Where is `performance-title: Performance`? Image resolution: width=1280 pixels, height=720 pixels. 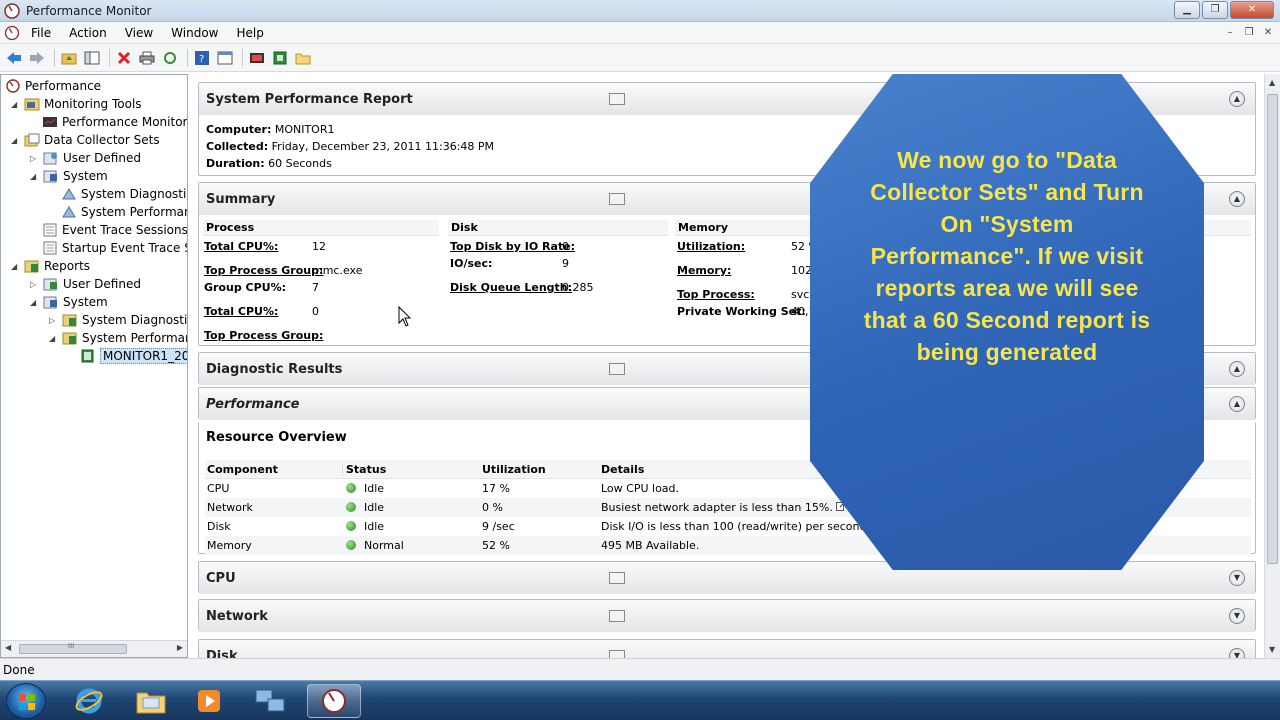
performance-title: Performance is located at coordinates (253, 404).